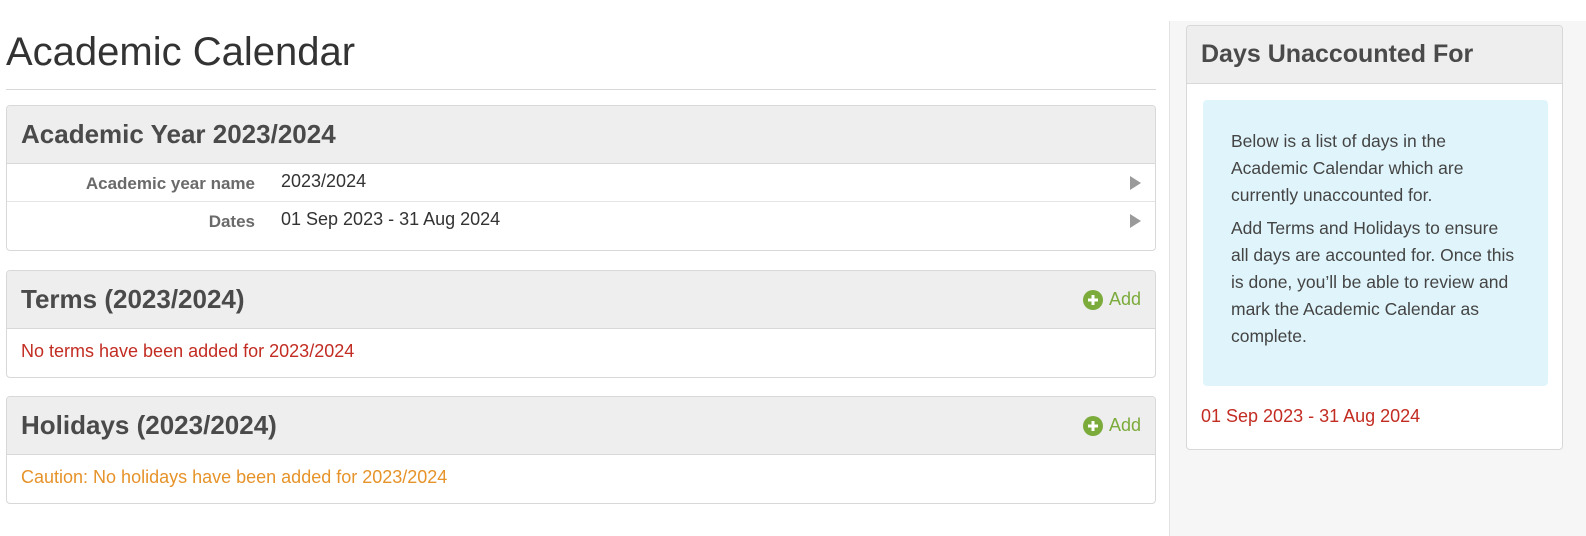 The width and height of the screenshot is (1586, 536). What do you see at coordinates (231, 221) in the screenshot?
I see `academic-year-dates-label: Dates` at bounding box center [231, 221].